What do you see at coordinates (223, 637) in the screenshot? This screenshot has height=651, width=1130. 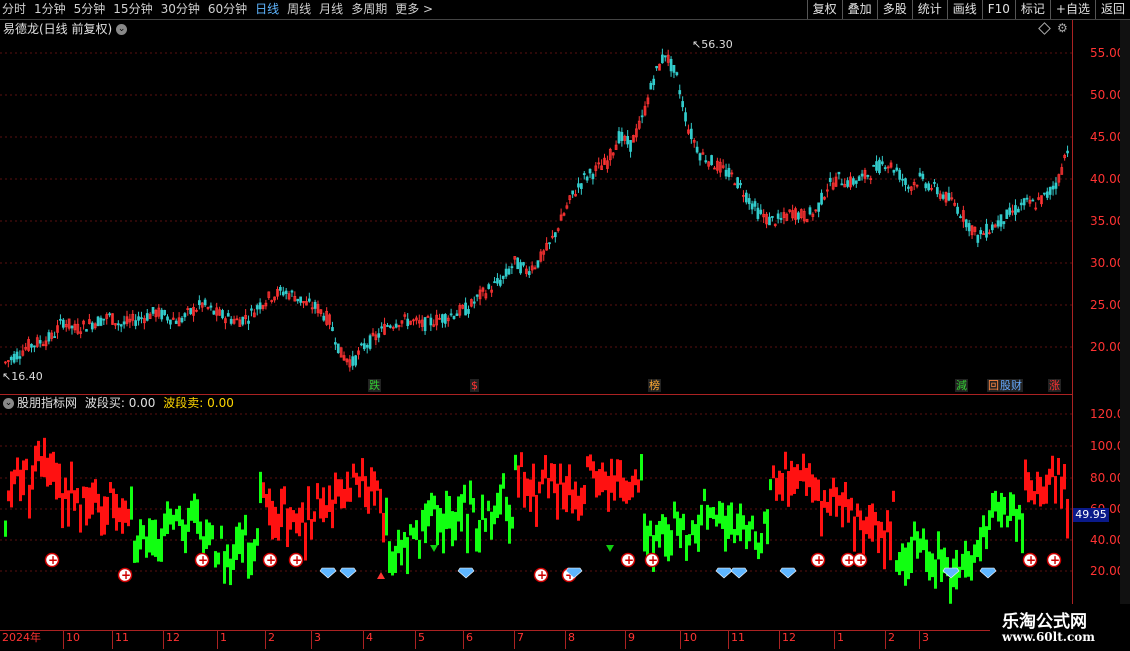 I see `time-tick: 1` at bounding box center [223, 637].